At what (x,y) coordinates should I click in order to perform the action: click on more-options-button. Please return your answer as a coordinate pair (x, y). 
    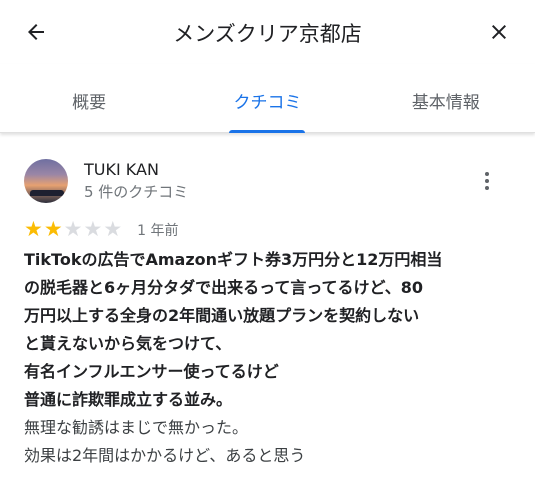
    Looking at the image, I should click on (487, 181).